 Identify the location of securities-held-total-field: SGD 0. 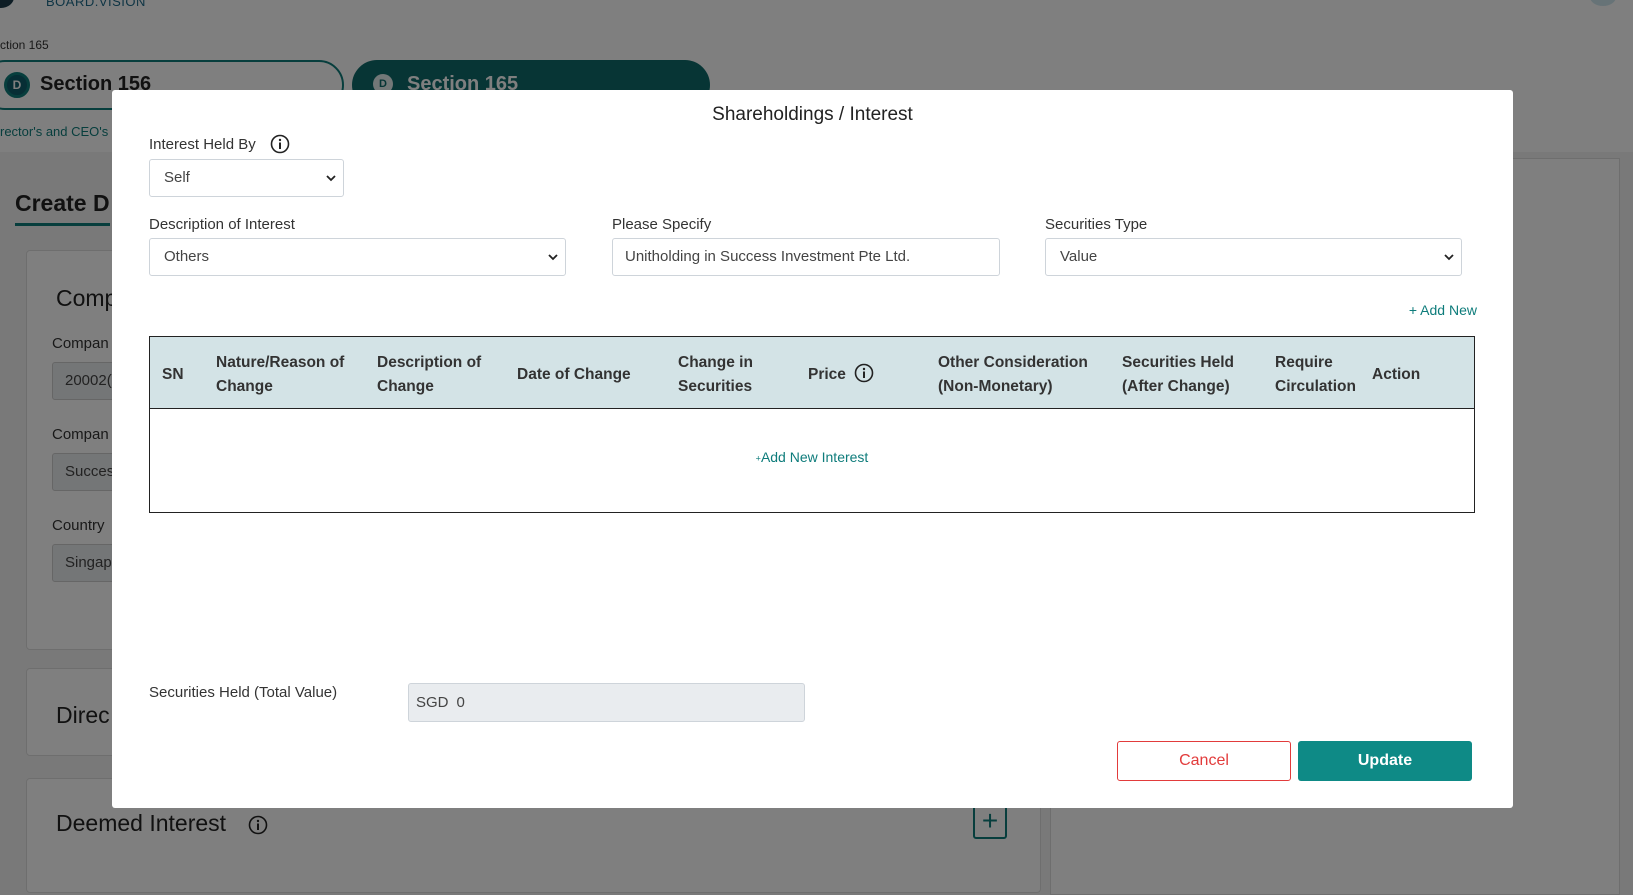
(606, 702).